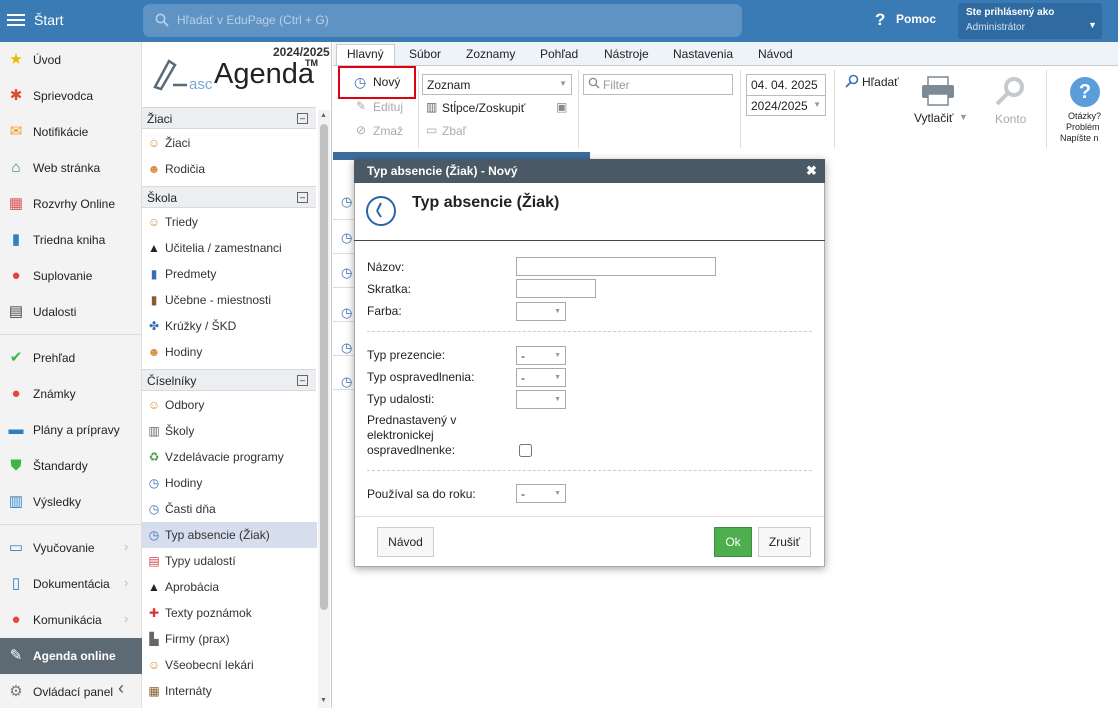  Describe the element at coordinates (938, 92) in the screenshot. I see `printer-icon` at that location.